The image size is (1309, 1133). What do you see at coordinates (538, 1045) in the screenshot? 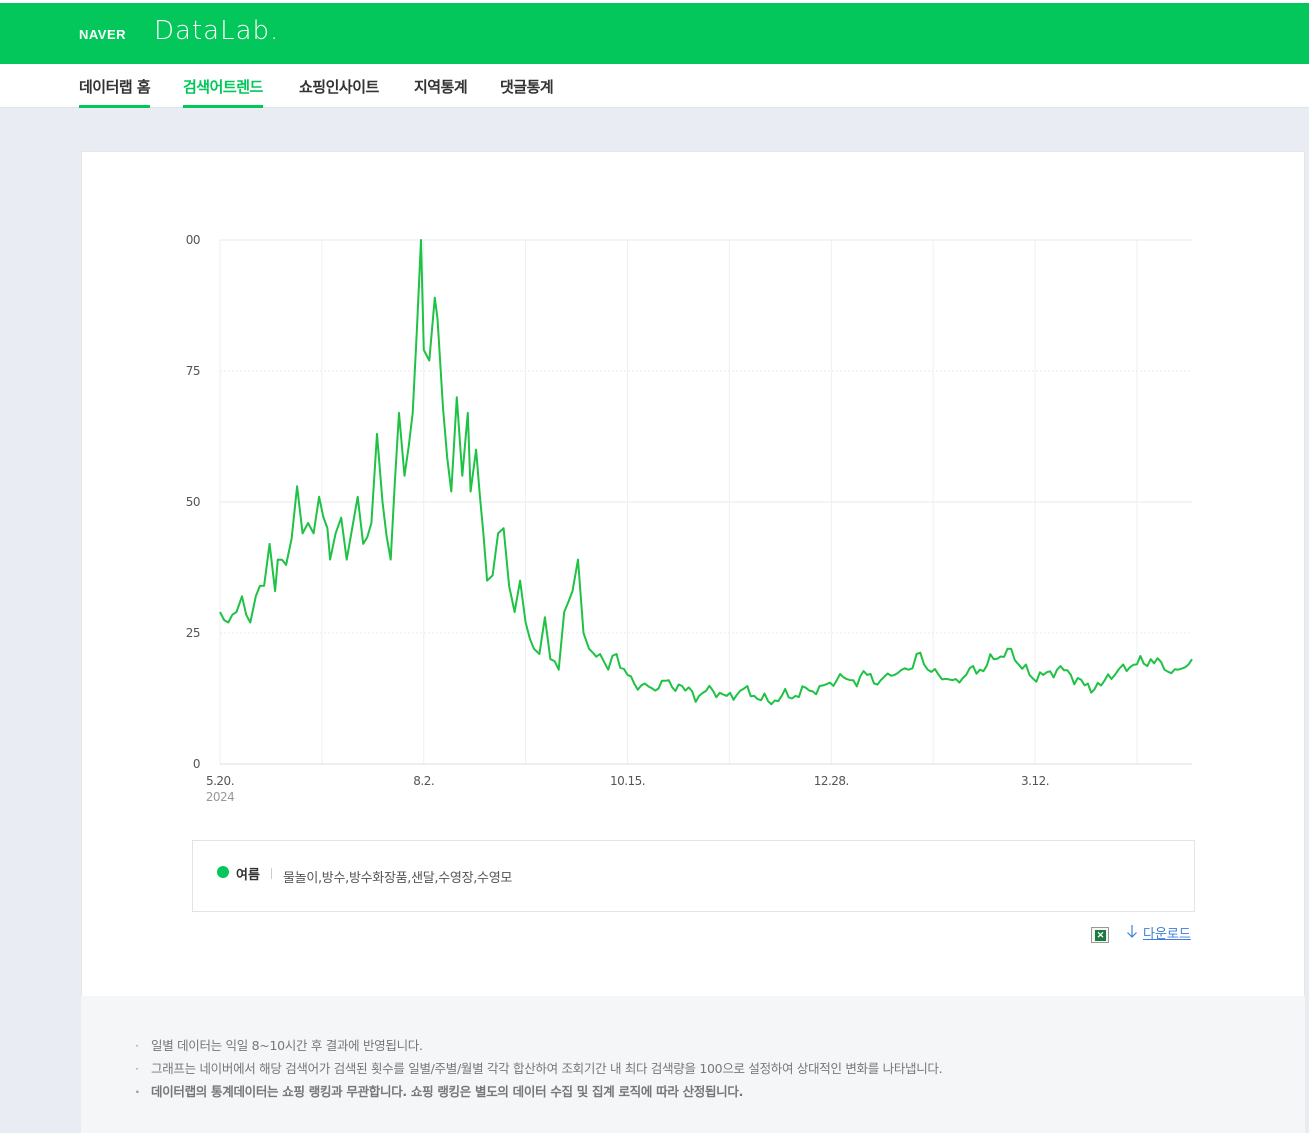
I see `notice-item: 일별 데이터는 익일 8~10시간 후 결과에 반영됩니다.` at bounding box center [538, 1045].